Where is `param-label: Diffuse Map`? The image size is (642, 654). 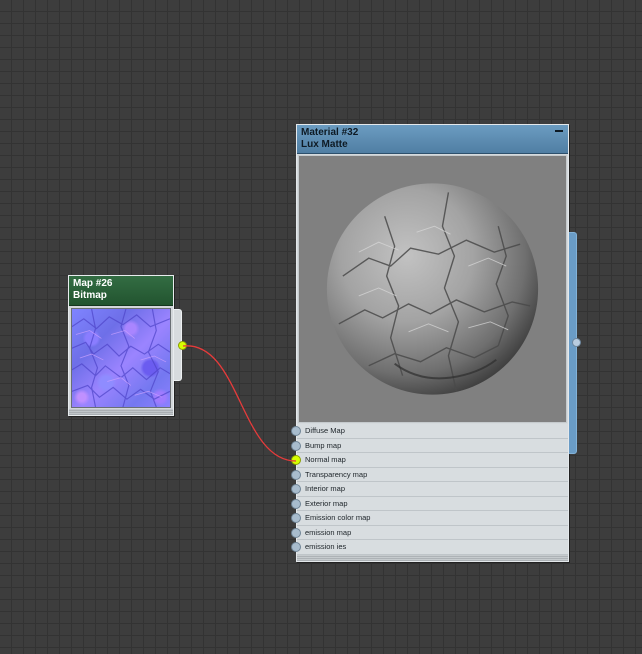
param-label: Diffuse Map is located at coordinates (325, 430).